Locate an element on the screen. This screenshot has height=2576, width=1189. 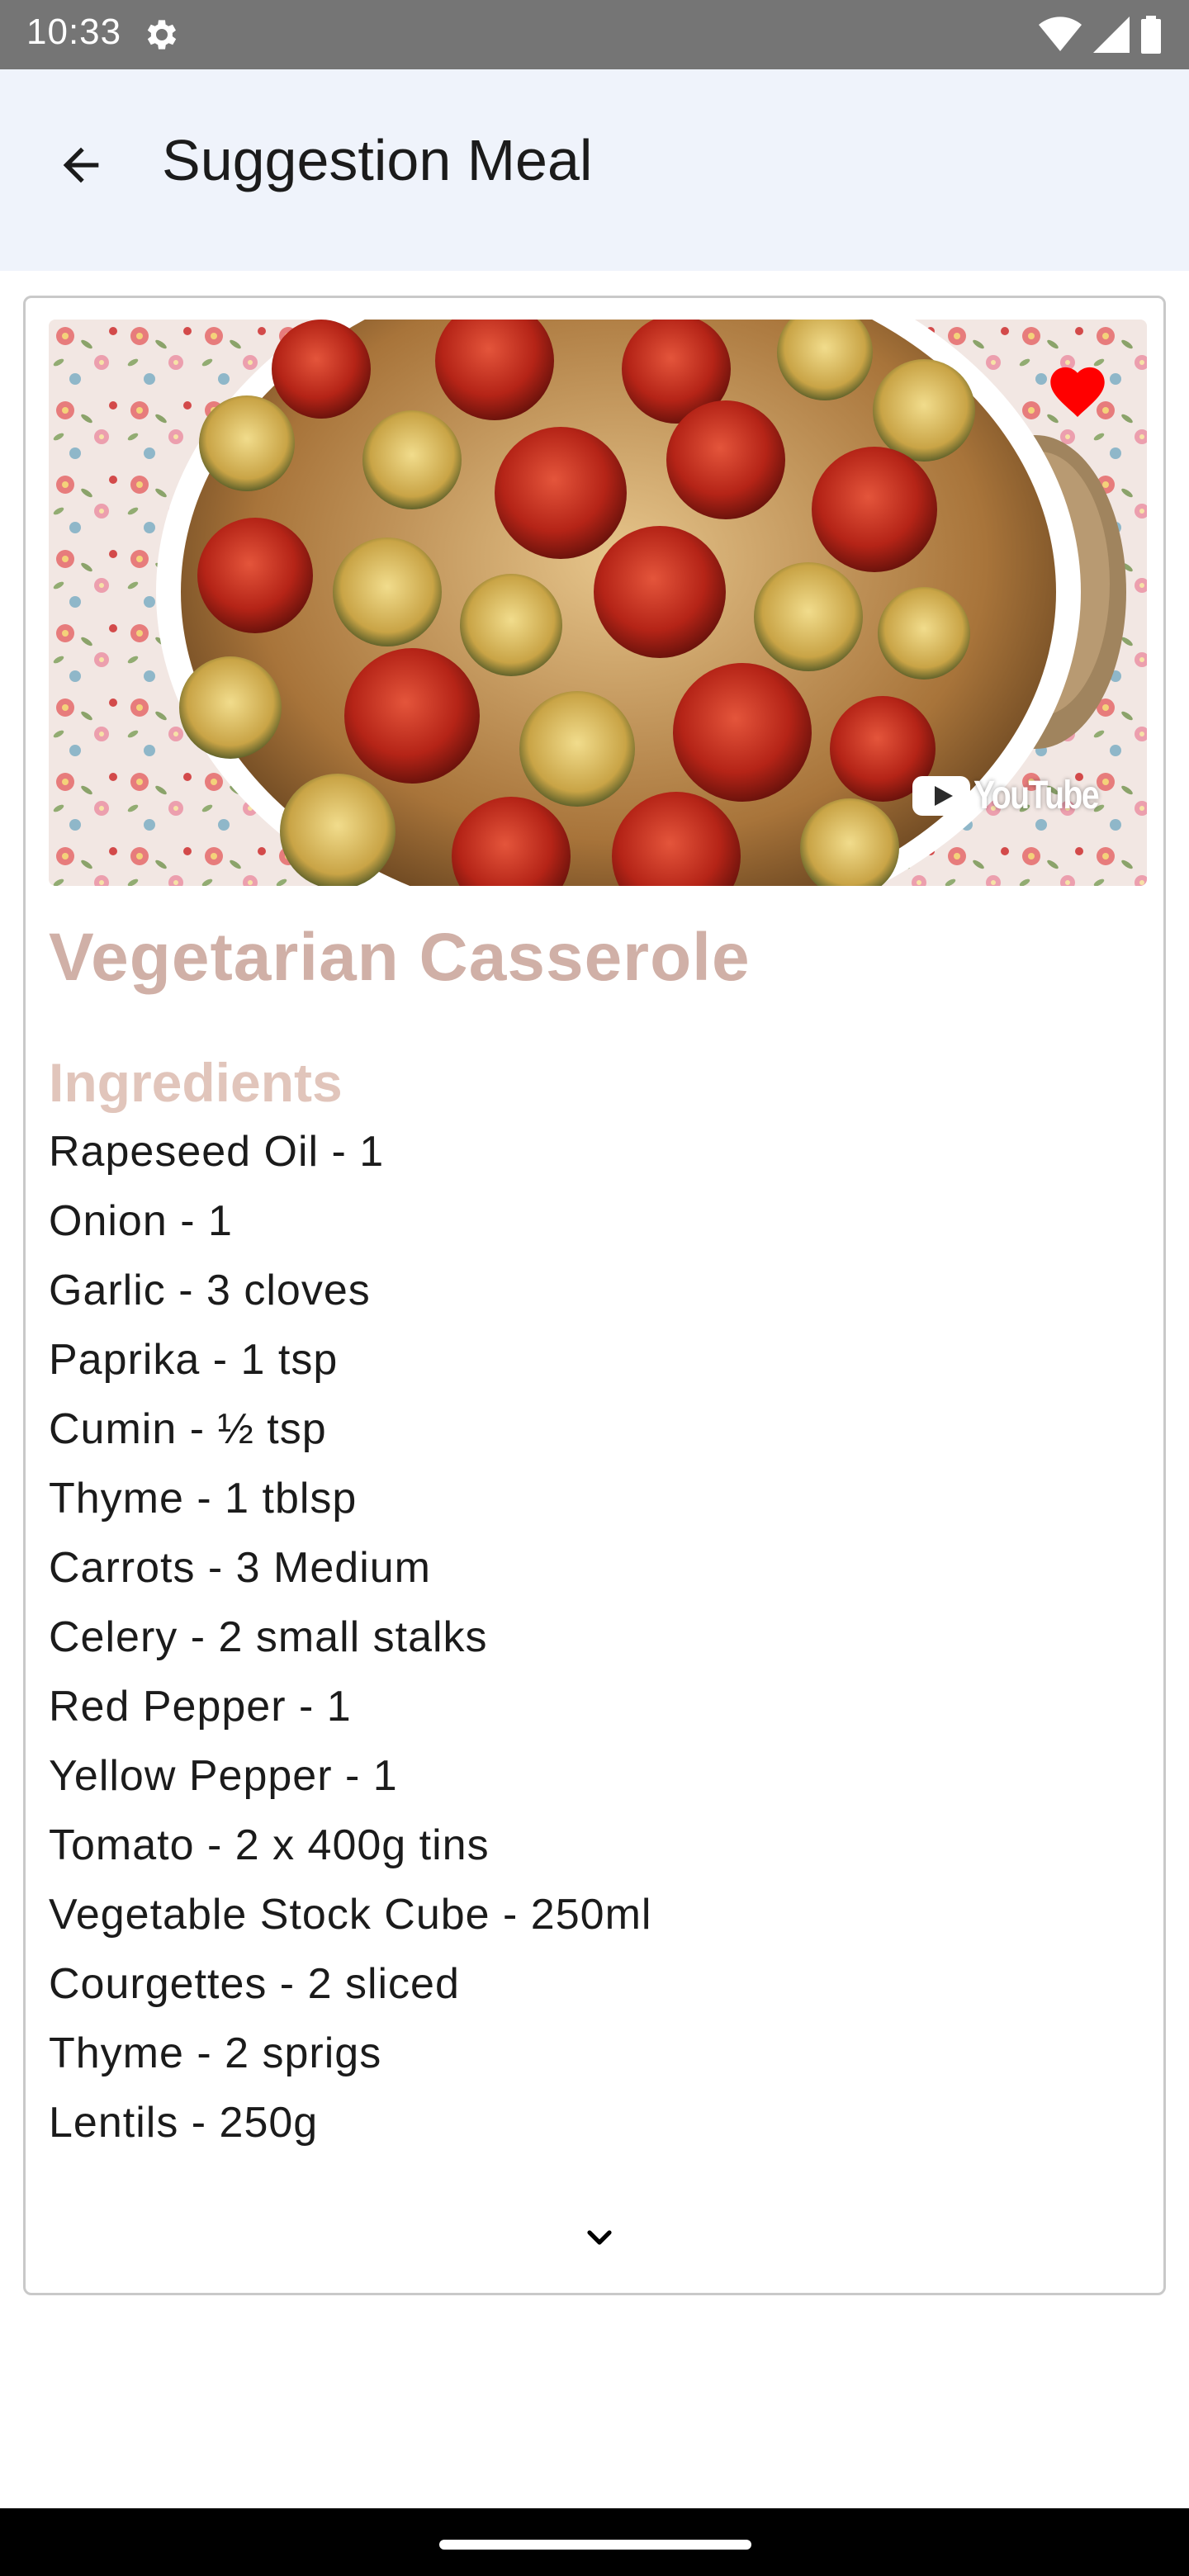
ingredient-item: Cumin - ½ tsp is located at coordinates (188, 1429).